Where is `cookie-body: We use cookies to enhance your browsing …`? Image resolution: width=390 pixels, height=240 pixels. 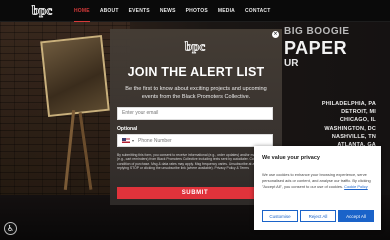 cookie-body: We use cookies to enhance your browsing … is located at coordinates (318, 180).